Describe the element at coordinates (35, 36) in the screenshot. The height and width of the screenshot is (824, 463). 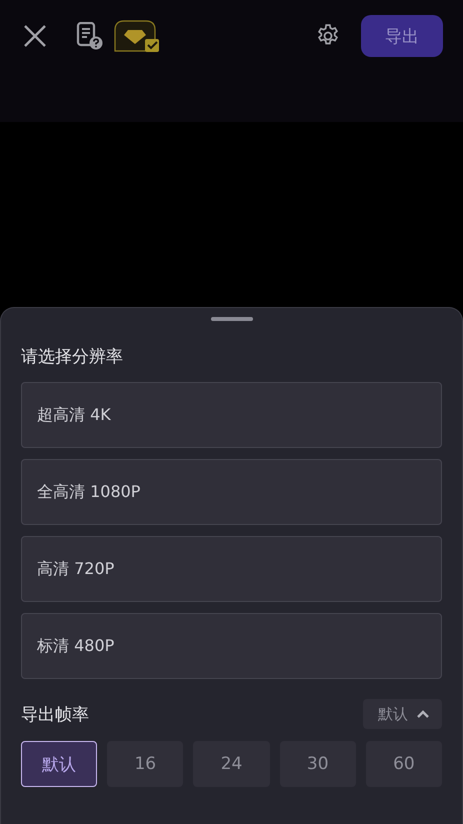
I see `close-icon` at that location.